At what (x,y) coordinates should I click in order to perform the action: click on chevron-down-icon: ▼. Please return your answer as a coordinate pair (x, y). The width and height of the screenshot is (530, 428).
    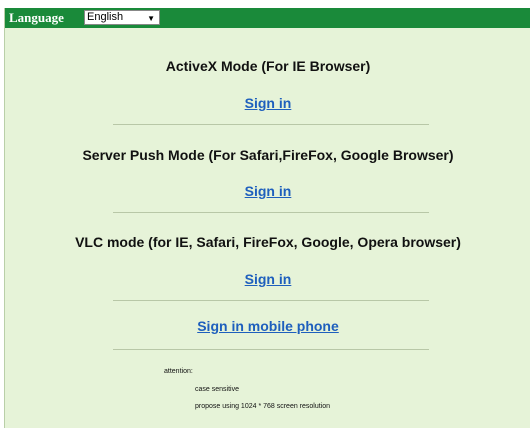
    Looking at the image, I should click on (151, 18).